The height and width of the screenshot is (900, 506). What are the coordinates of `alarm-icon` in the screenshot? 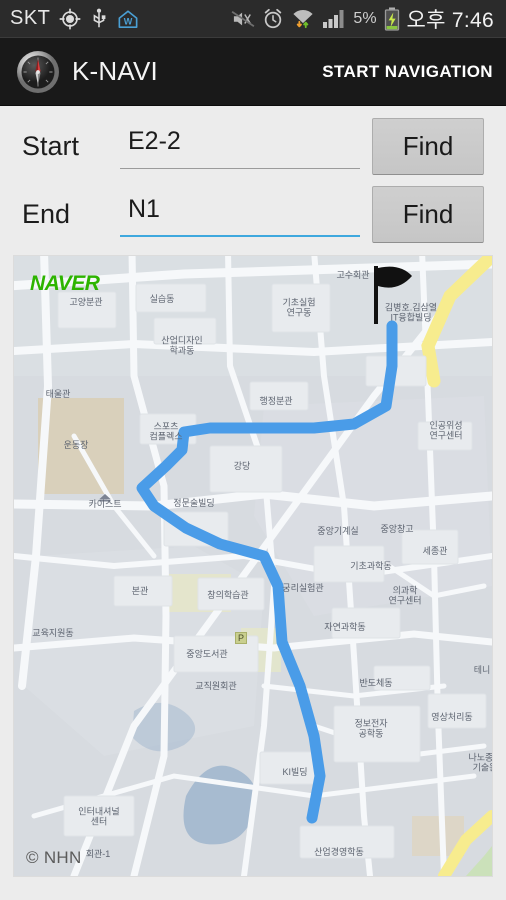 It's located at (273, 19).